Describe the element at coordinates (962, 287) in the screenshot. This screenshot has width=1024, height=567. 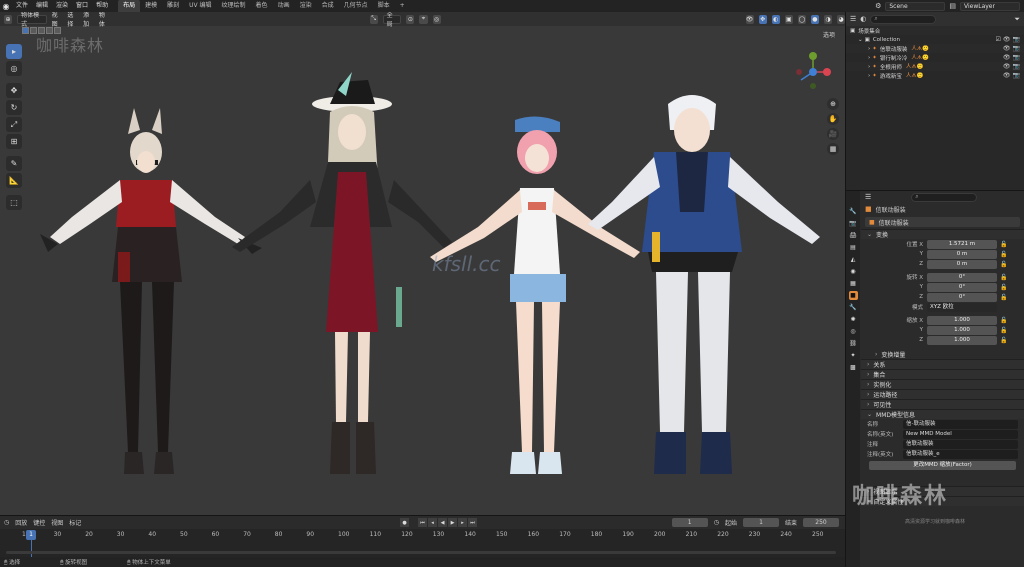
I see `rotation-y-field: 0°` at that location.